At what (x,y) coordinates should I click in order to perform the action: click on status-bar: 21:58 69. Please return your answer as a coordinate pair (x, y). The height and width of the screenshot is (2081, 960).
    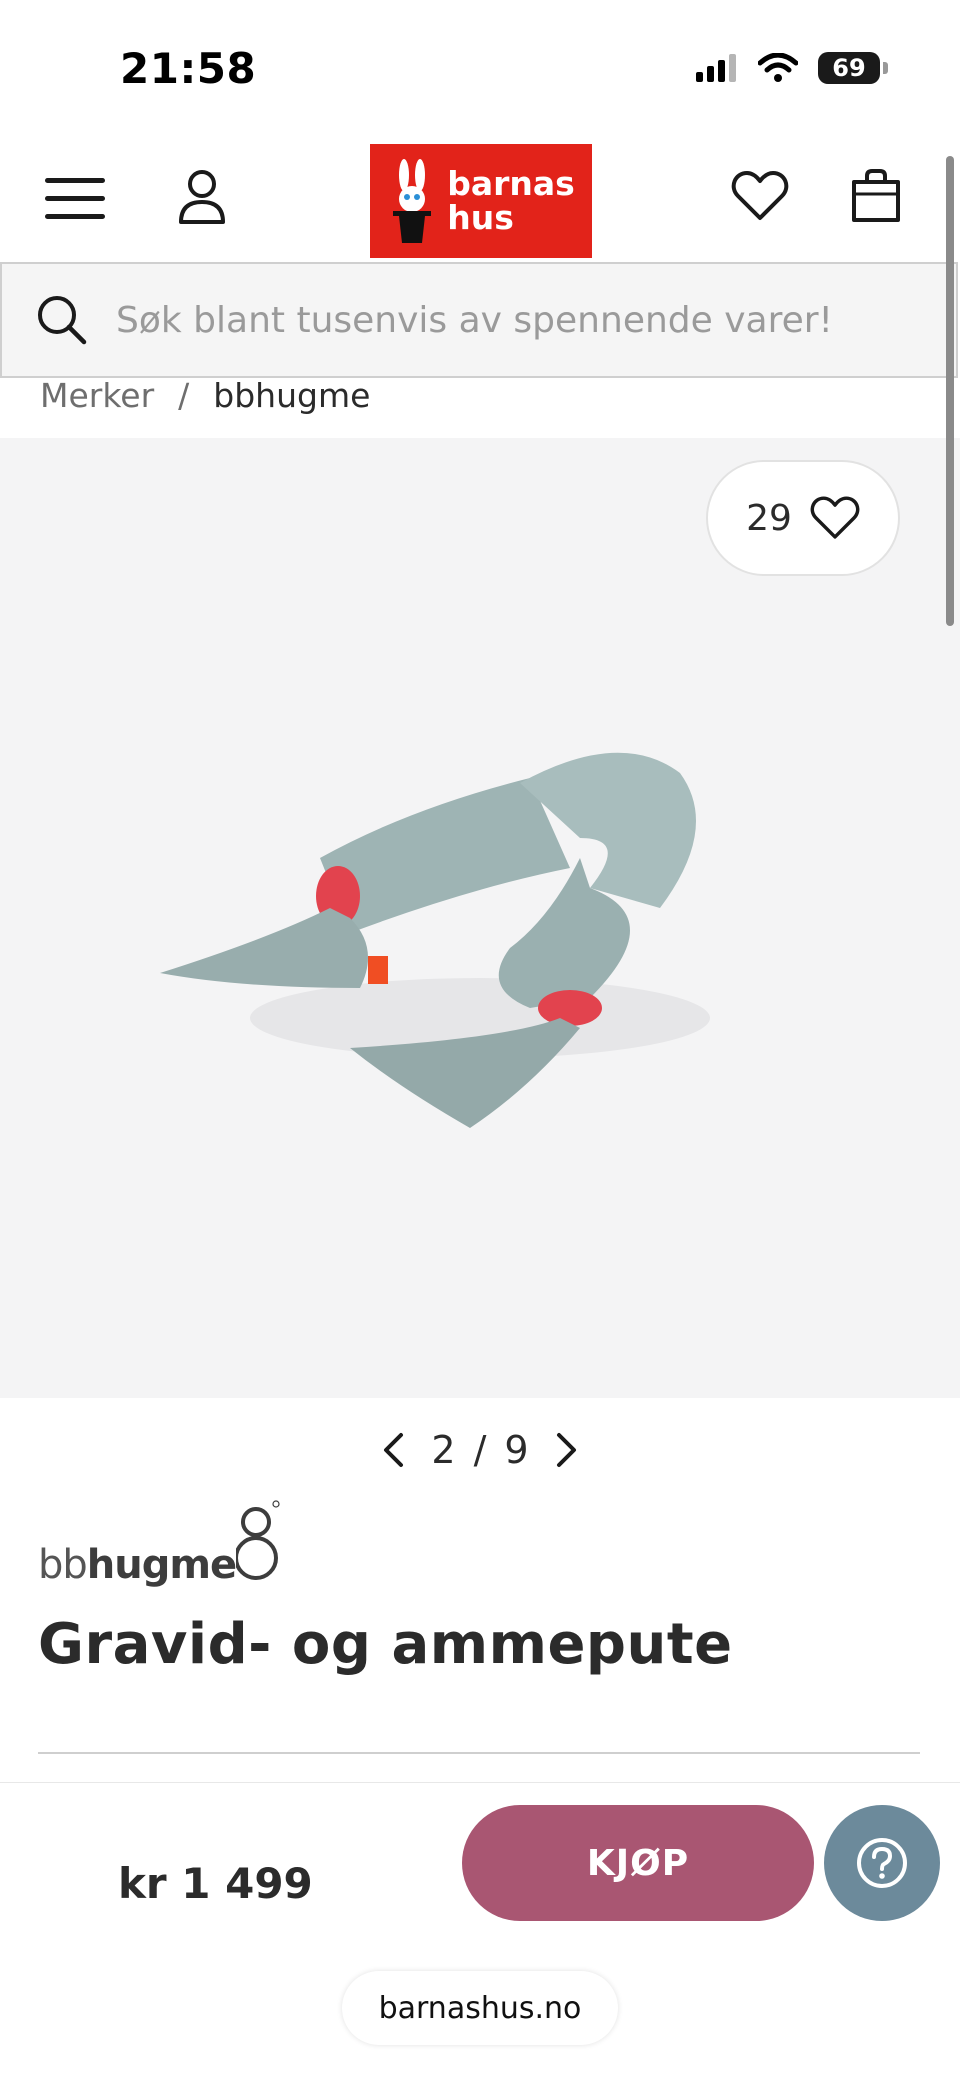
    Looking at the image, I should click on (480, 70).